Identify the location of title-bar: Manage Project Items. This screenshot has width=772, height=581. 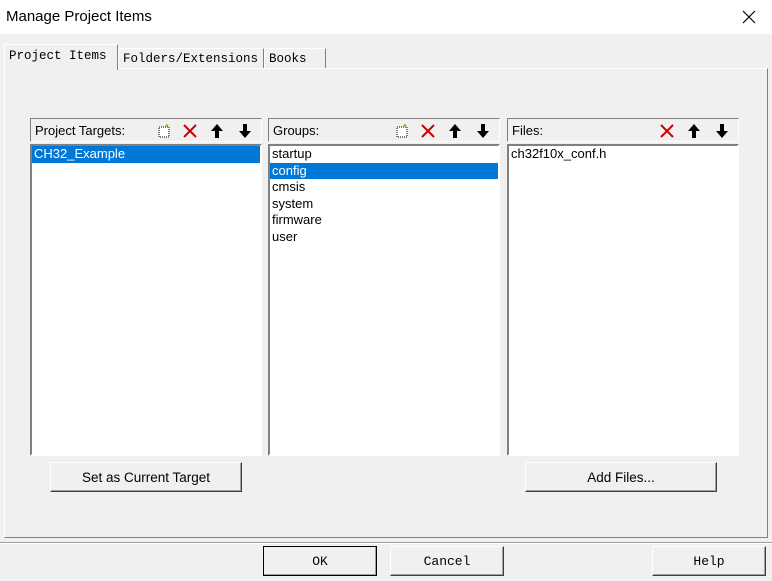
(386, 17).